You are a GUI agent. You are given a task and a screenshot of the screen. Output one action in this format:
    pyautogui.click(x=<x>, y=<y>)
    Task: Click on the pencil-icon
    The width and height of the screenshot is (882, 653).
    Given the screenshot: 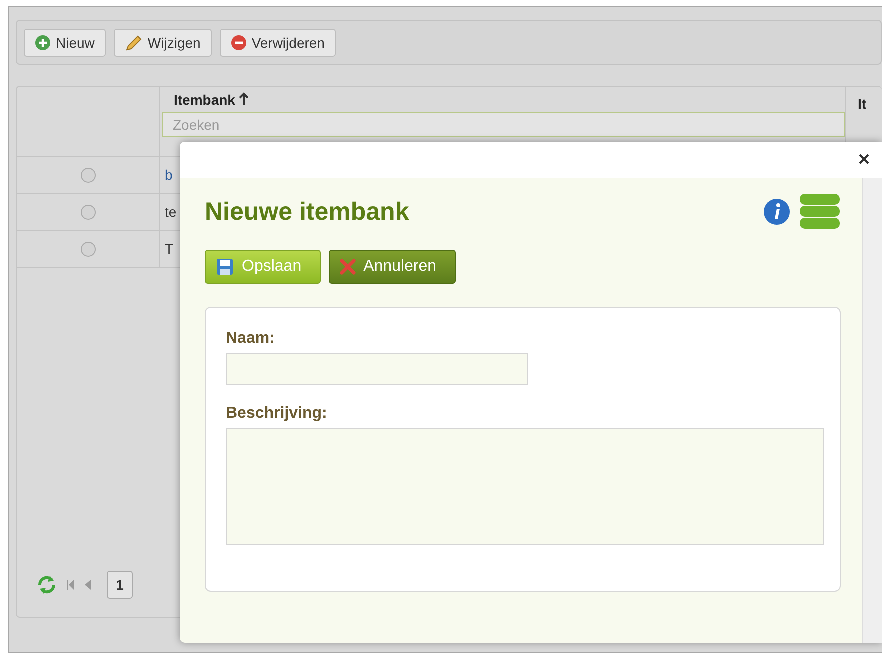 What is the action you would take?
    pyautogui.click(x=133, y=42)
    